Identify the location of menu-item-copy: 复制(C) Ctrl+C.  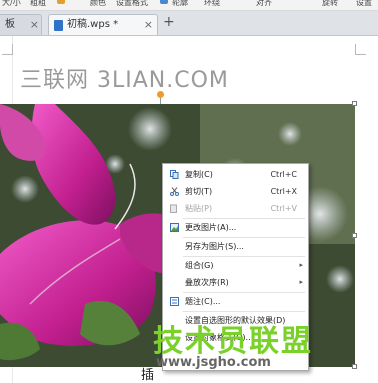
(235, 174).